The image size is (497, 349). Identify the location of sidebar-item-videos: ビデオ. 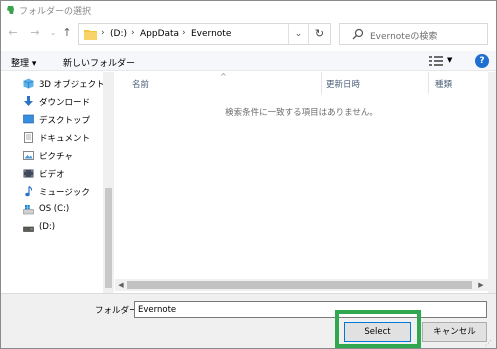
(52, 173).